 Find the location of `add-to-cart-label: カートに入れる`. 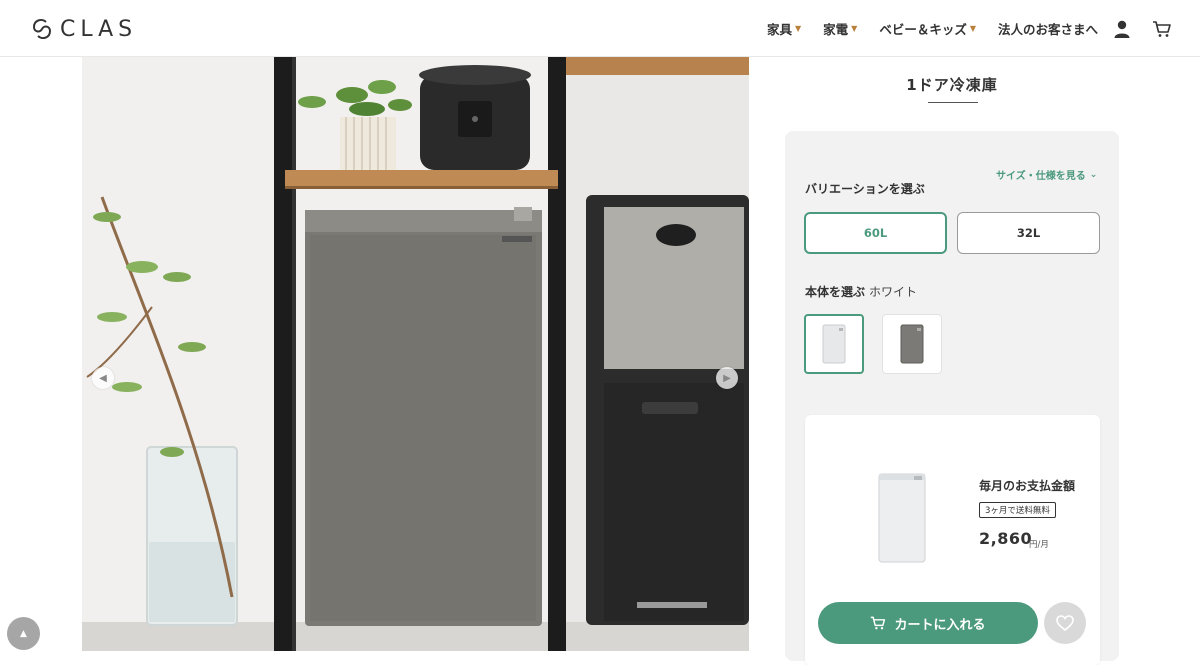

add-to-cart-label: カートに入れる is located at coordinates (940, 625).